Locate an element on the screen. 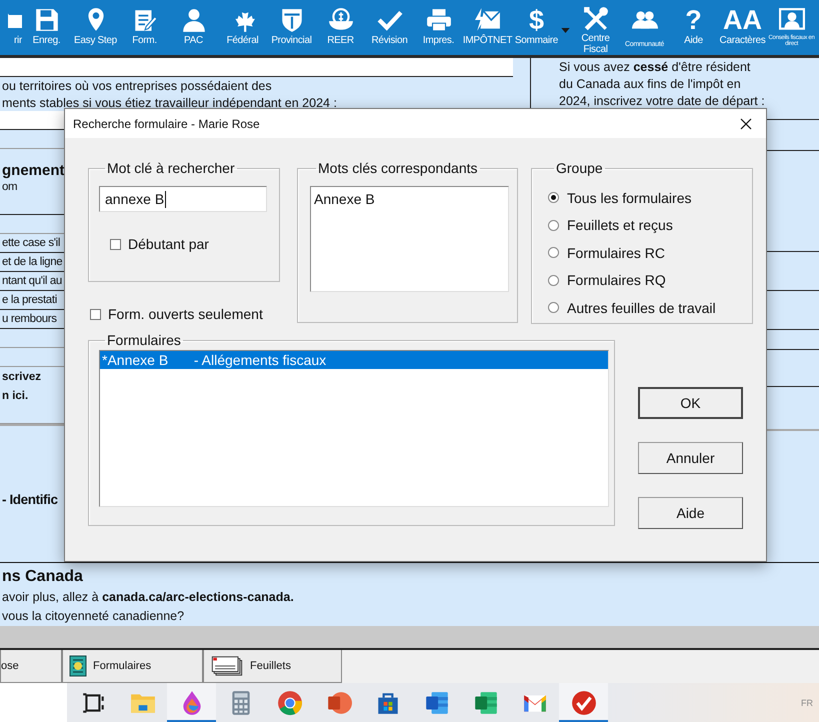  screen-person-icon is located at coordinates (791, 20).